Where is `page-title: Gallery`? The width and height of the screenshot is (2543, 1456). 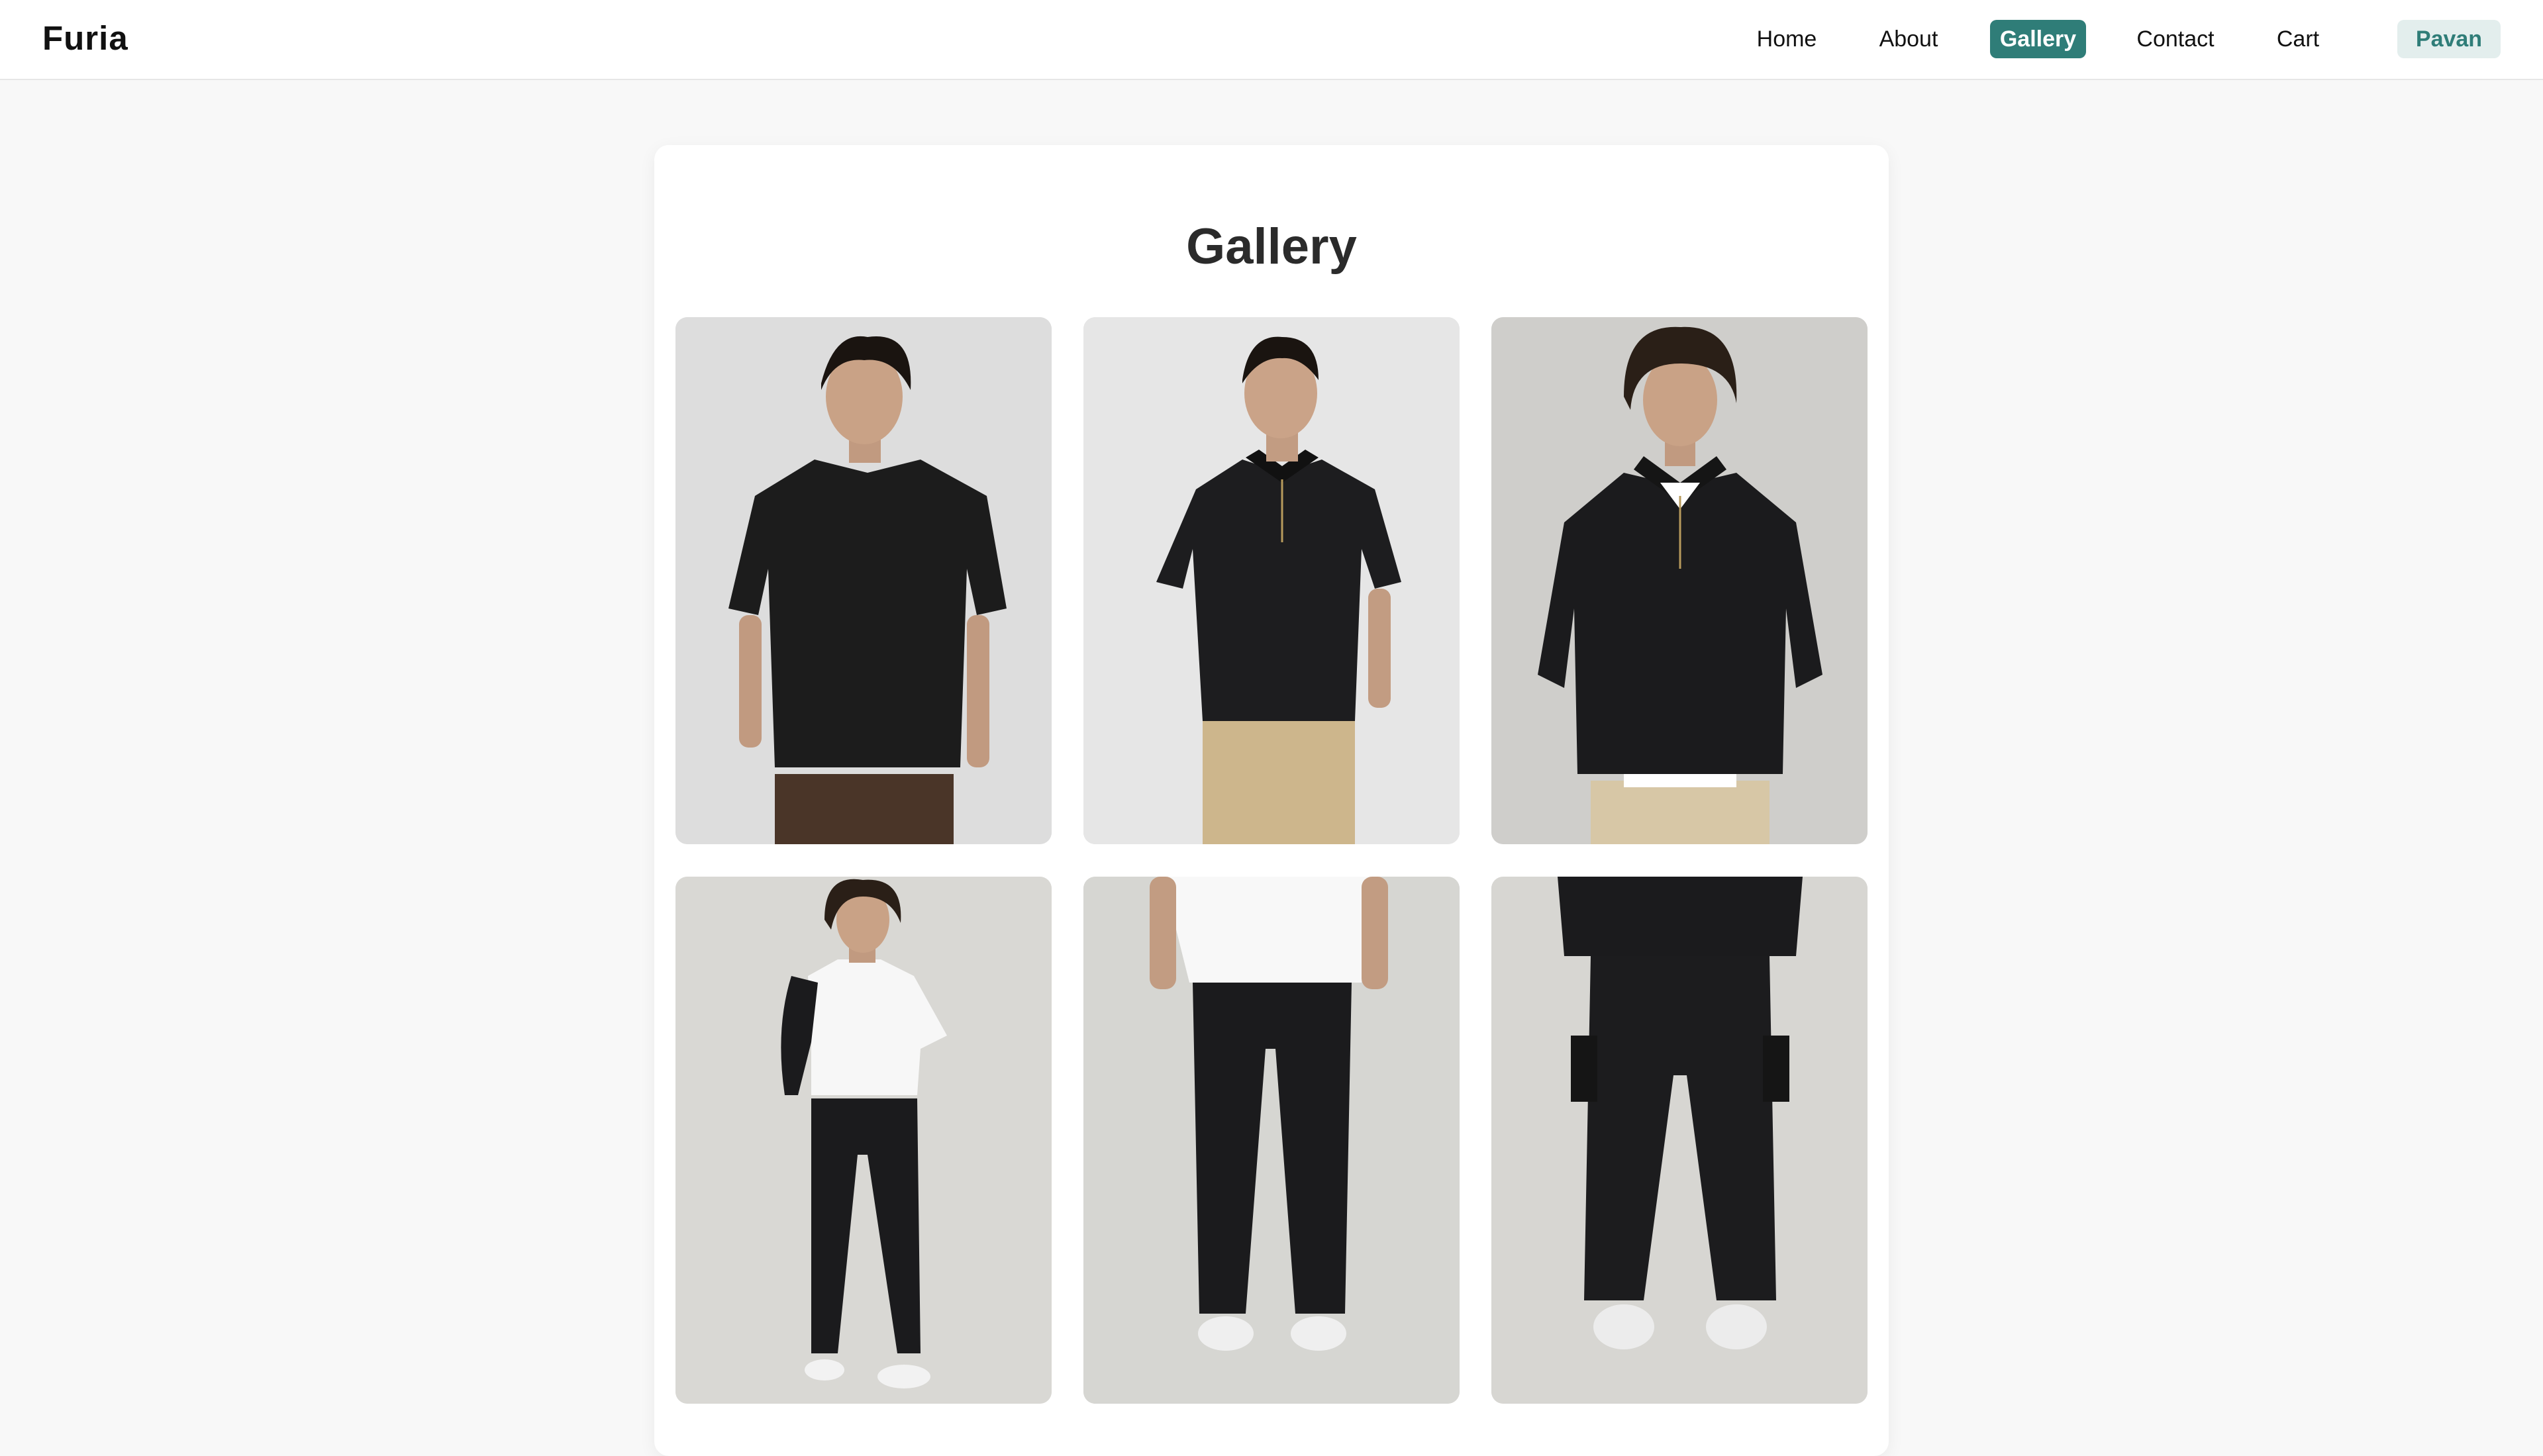 page-title: Gallery is located at coordinates (1271, 246).